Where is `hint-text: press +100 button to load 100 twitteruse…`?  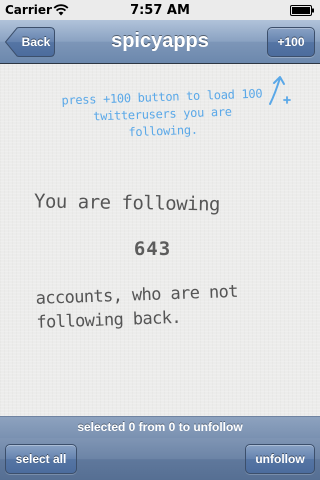
hint-text: press +100 button to load 100 twitteruse… is located at coordinates (162, 113).